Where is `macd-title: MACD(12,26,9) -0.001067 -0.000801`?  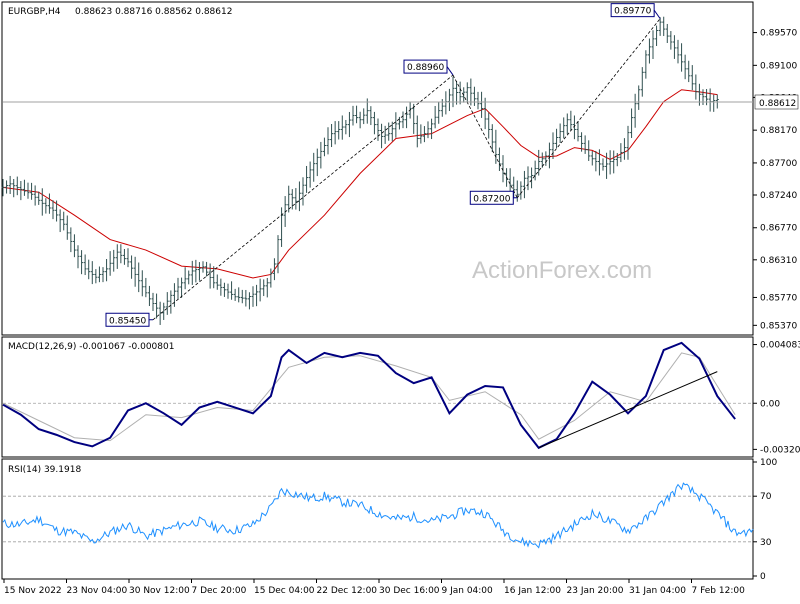 macd-title: MACD(12,26,9) -0.001067 -0.000801 is located at coordinates (91, 347).